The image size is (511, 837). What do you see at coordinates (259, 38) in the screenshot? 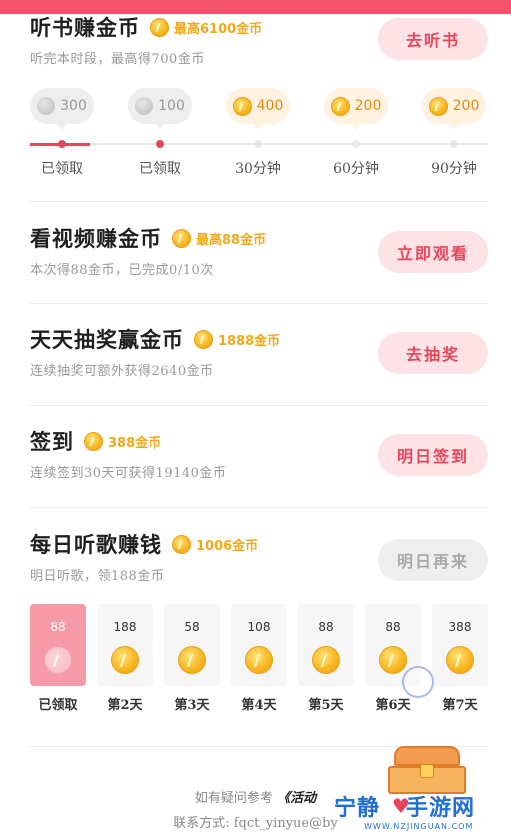
I see `listen-task: 听书赚金币 最高6100金币 听完本时段，最高得700金币 去听书` at bounding box center [259, 38].